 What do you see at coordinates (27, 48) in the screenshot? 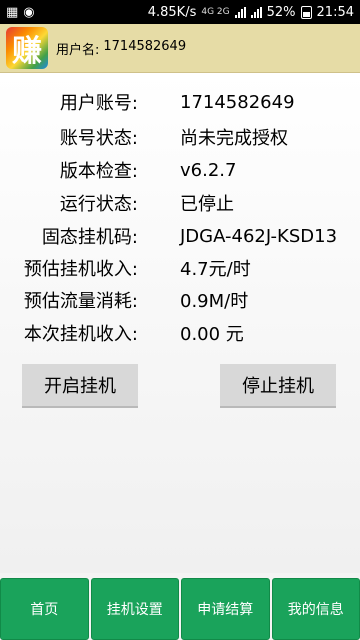
I see `app-logo-icon: 赚` at bounding box center [27, 48].